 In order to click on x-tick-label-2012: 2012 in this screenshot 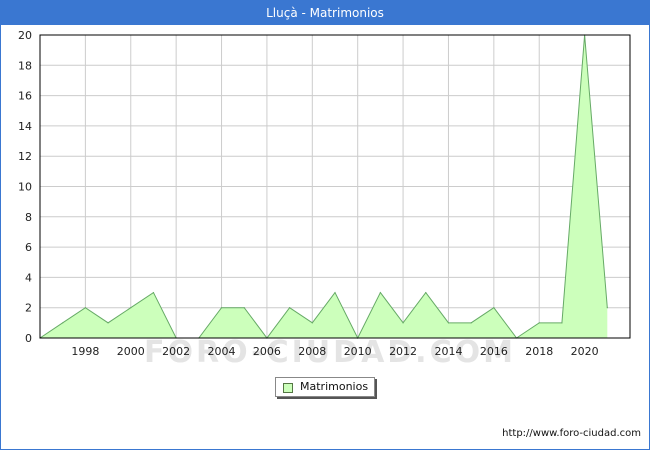, I will do `click(403, 351)`.